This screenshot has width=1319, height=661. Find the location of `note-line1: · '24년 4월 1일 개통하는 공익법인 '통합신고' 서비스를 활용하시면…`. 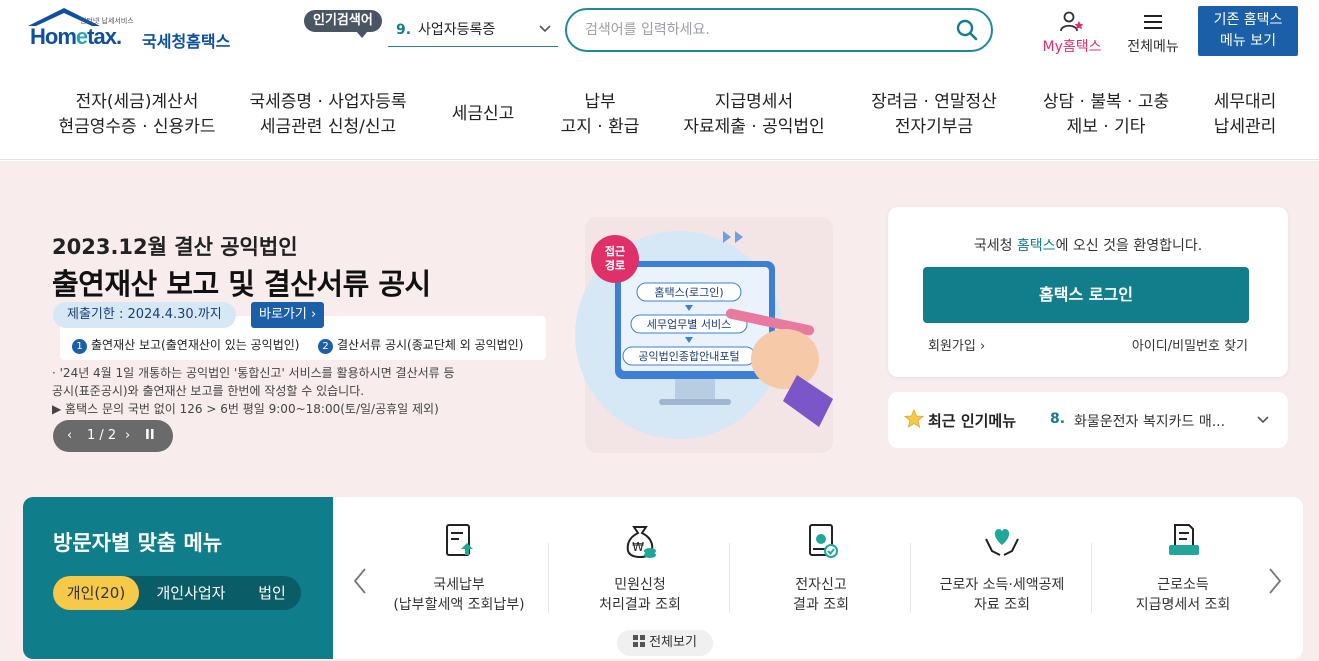

note-line1: · '24년 4월 1일 개통하는 공익법인 '통합신고' 서비스를 활용하시면… is located at coordinates (253, 373).